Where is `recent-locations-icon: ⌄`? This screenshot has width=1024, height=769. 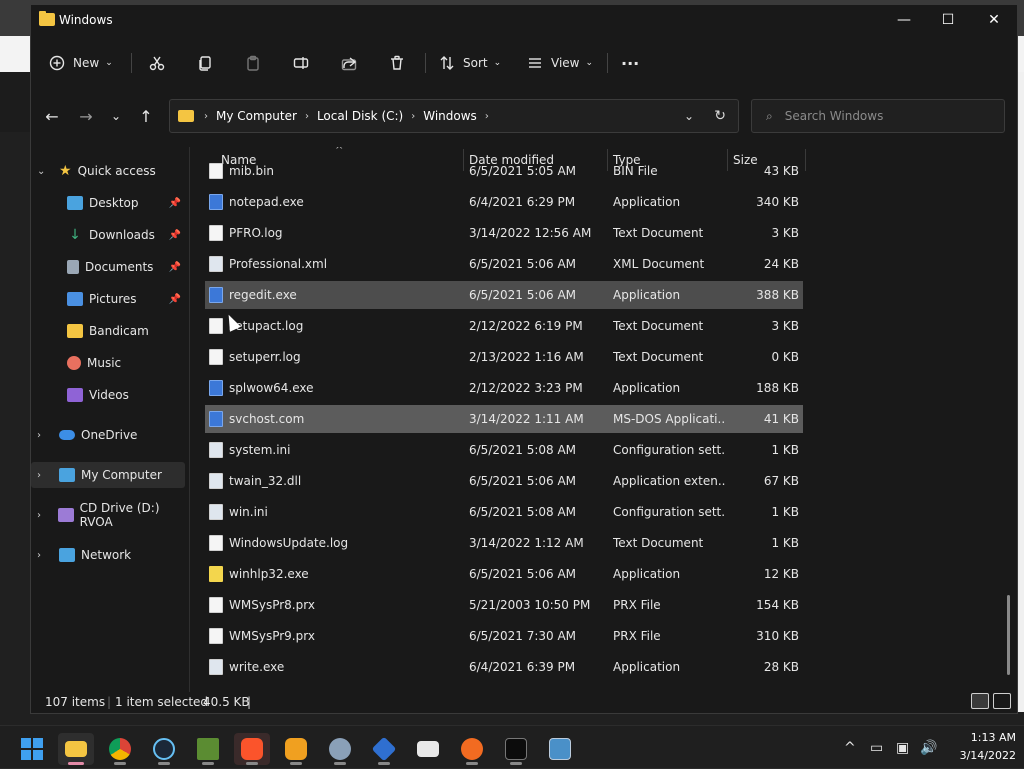 recent-locations-icon: ⌄ is located at coordinates (116, 116).